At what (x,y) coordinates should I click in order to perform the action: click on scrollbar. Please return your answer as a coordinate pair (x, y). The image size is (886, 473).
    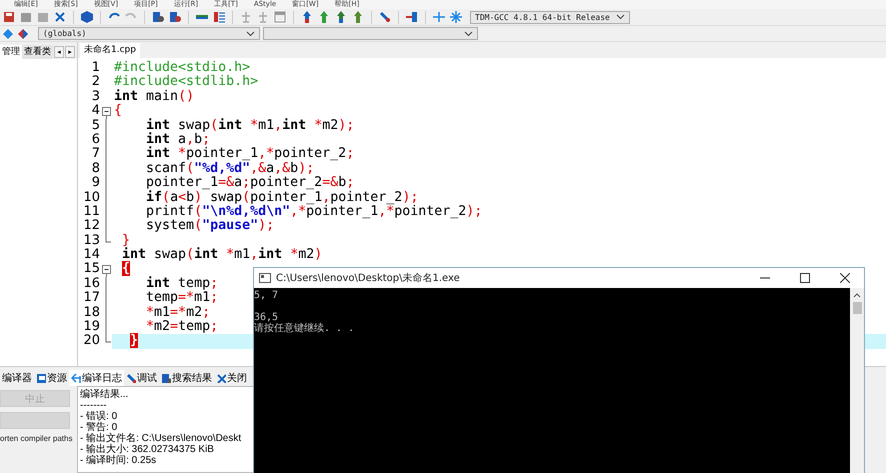
    Looking at the image, I should click on (857, 380).